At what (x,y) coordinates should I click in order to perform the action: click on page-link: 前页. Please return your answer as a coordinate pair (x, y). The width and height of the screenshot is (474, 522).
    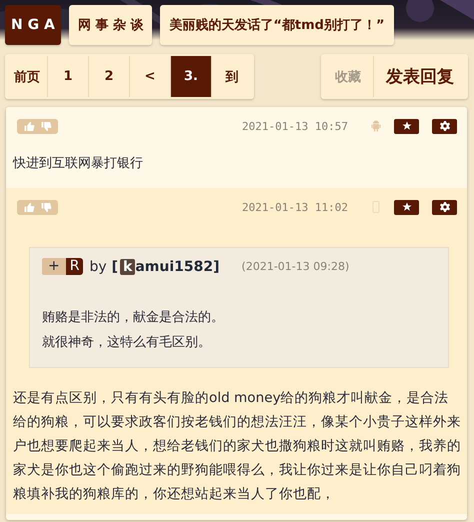
    Looking at the image, I should click on (27, 76).